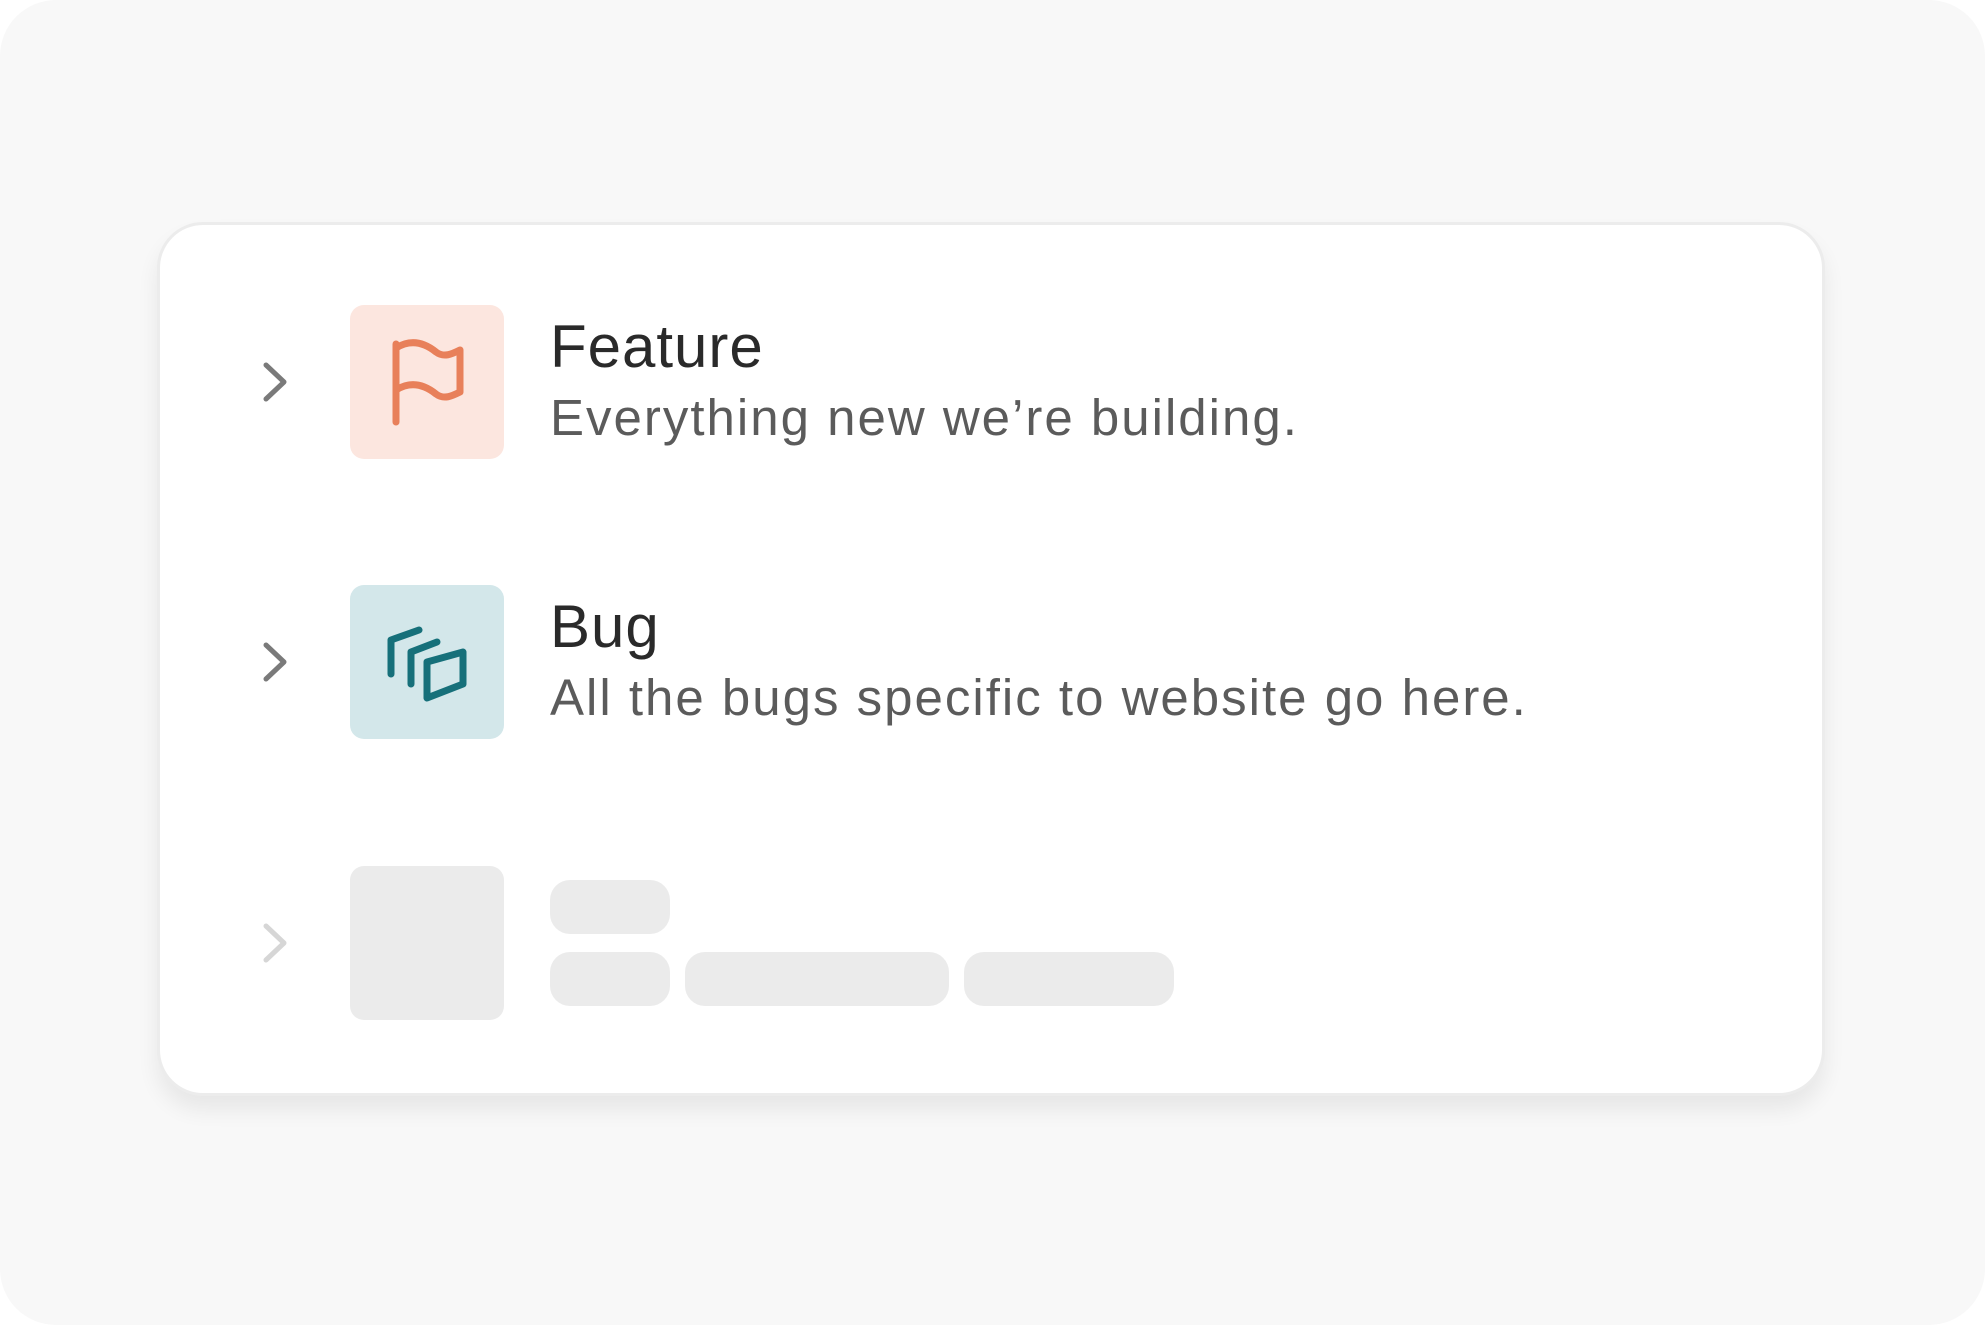 The width and height of the screenshot is (1985, 1325). Describe the element at coordinates (657, 346) in the screenshot. I see `item-title: Feature` at that location.